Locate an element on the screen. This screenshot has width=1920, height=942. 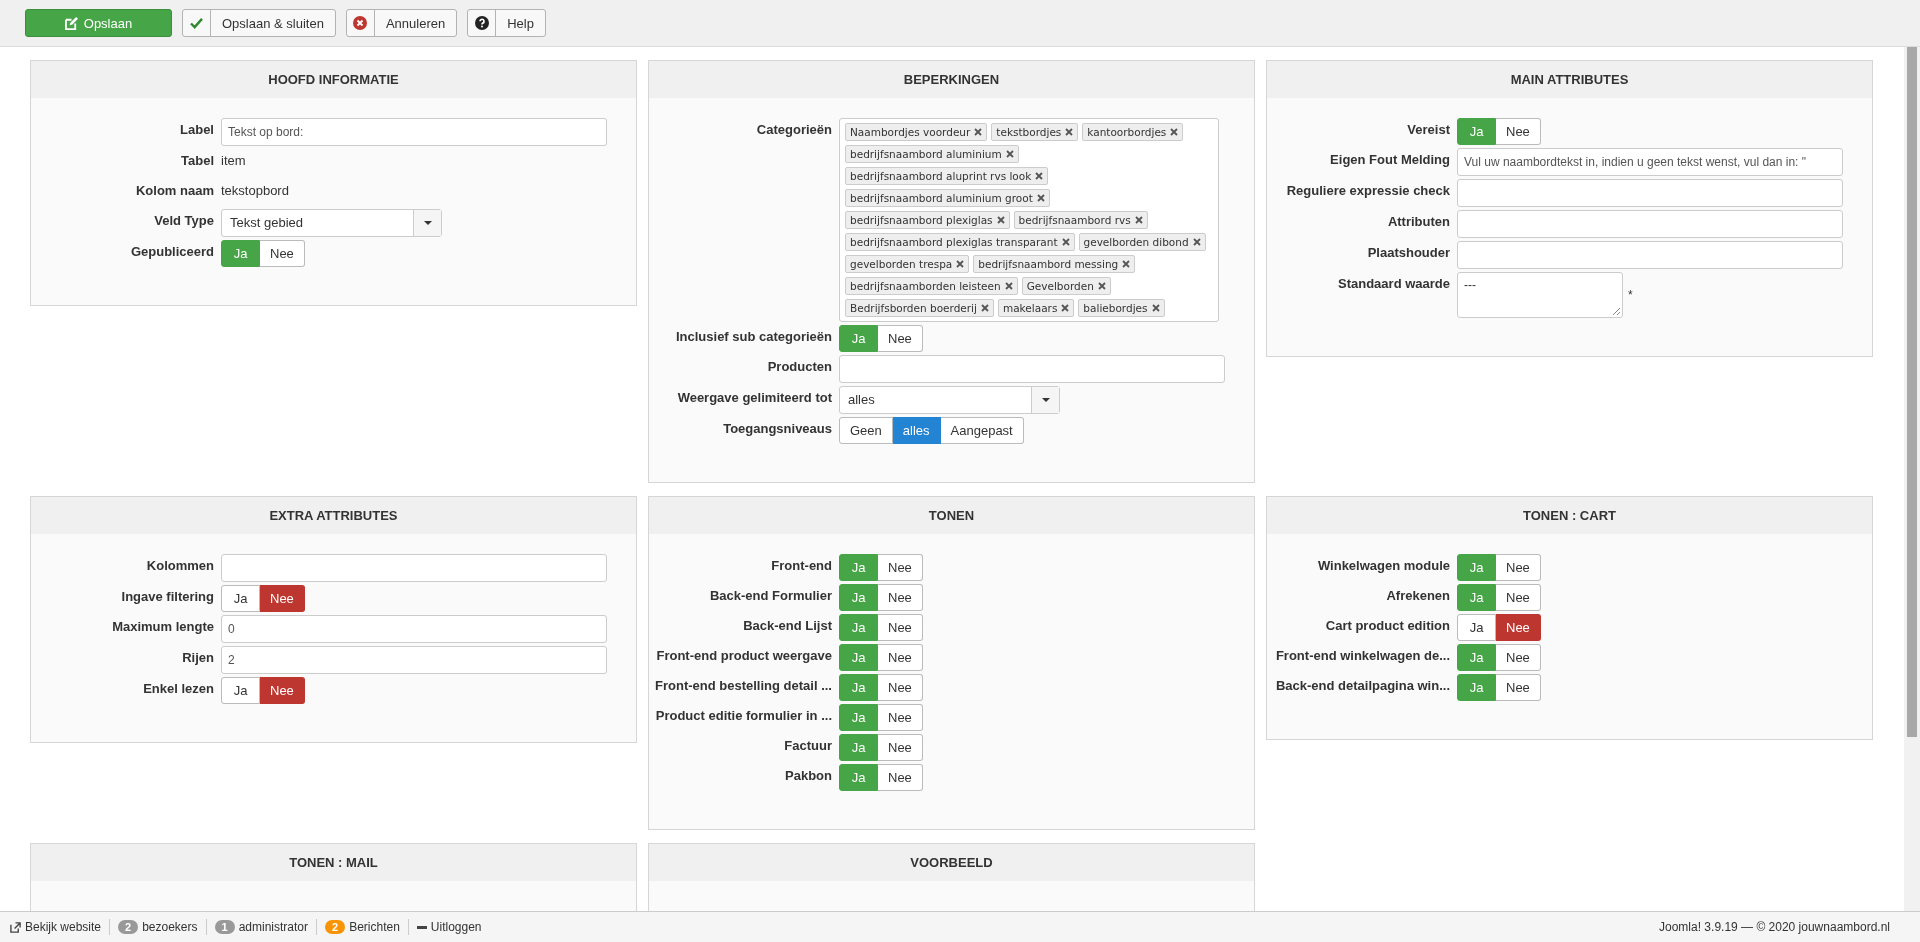
category-tag: makelaars is located at coordinates (1036, 308).